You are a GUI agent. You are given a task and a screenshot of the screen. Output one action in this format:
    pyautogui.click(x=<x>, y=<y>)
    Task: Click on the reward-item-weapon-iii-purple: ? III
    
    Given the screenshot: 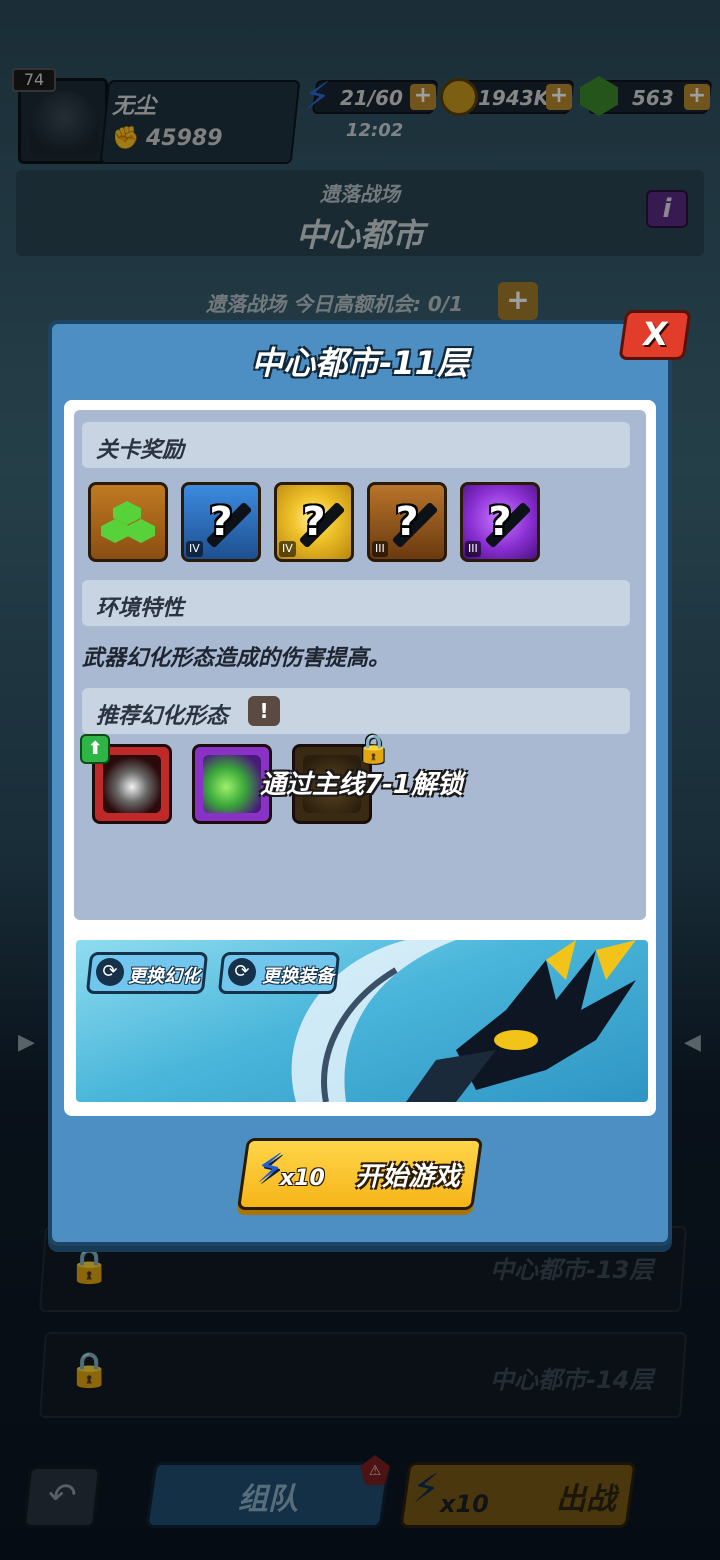 What is the action you would take?
    pyautogui.click(x=500, y=522)
    